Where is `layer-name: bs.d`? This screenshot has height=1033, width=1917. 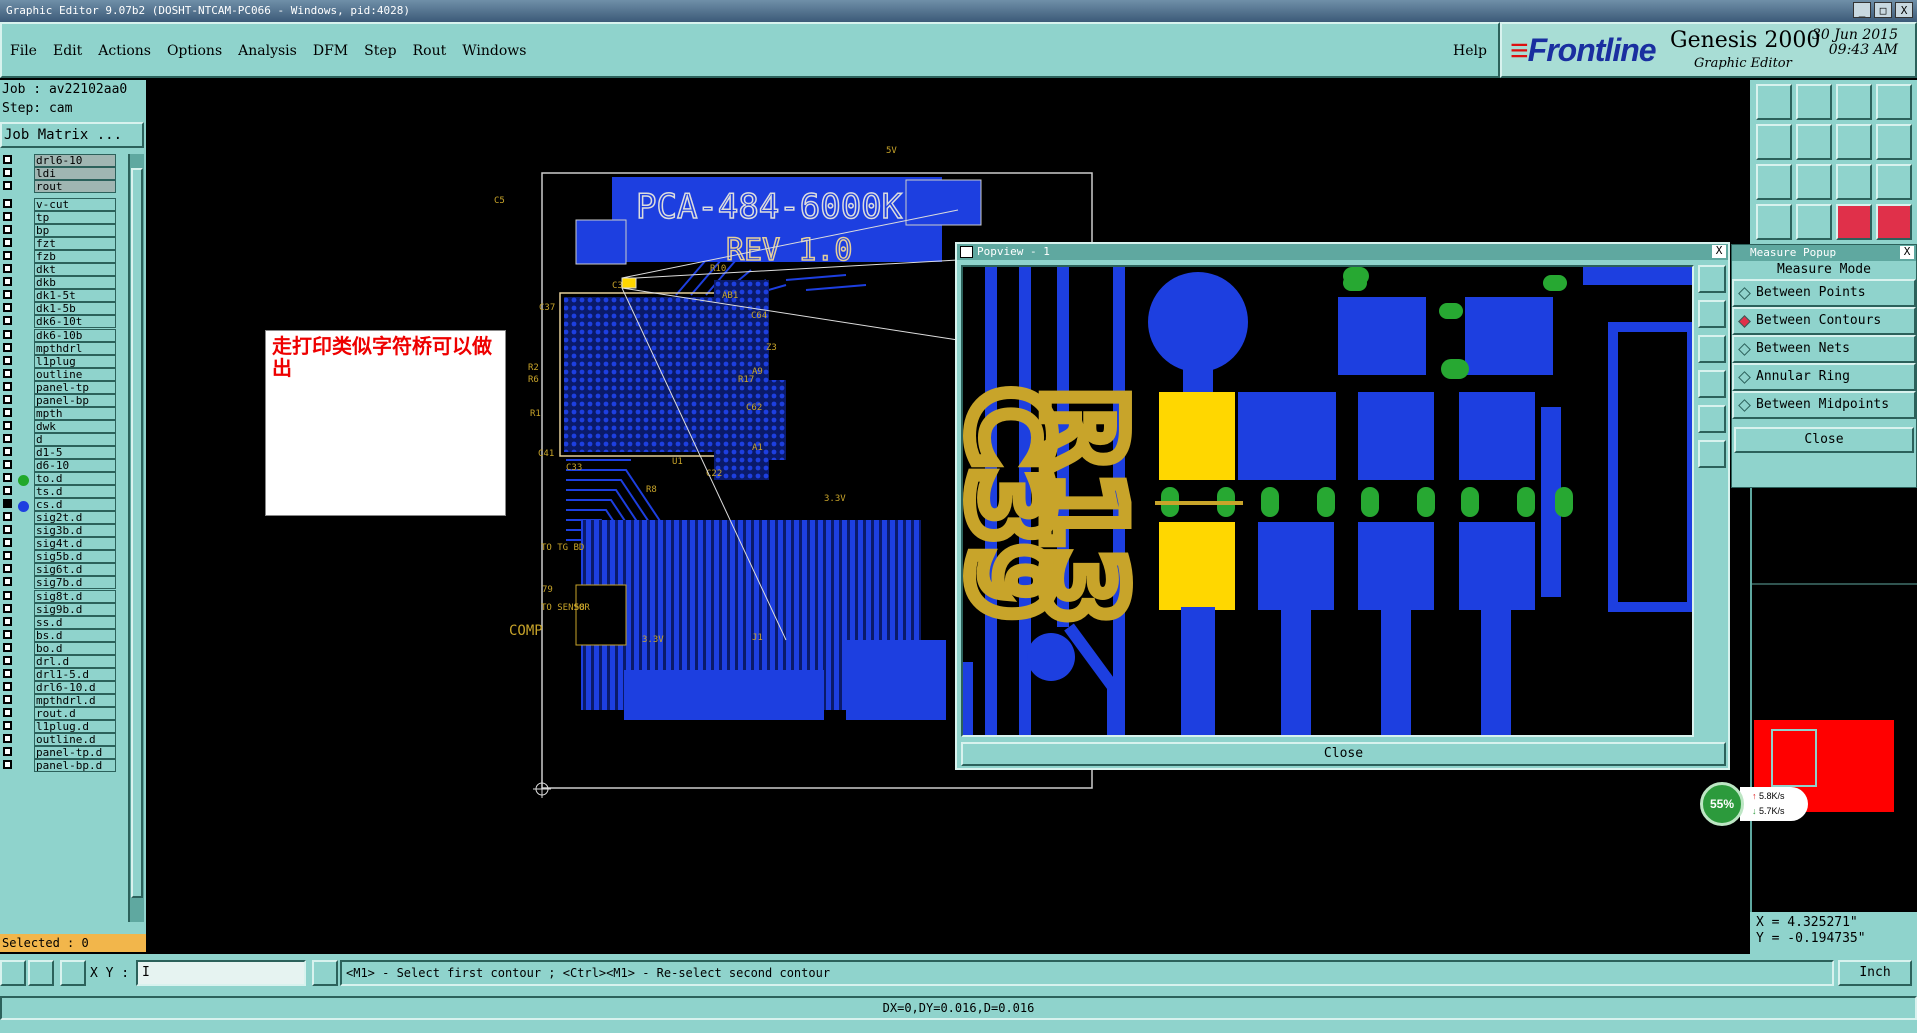 layer-name: bs.d is located at coordinates (75, 635).